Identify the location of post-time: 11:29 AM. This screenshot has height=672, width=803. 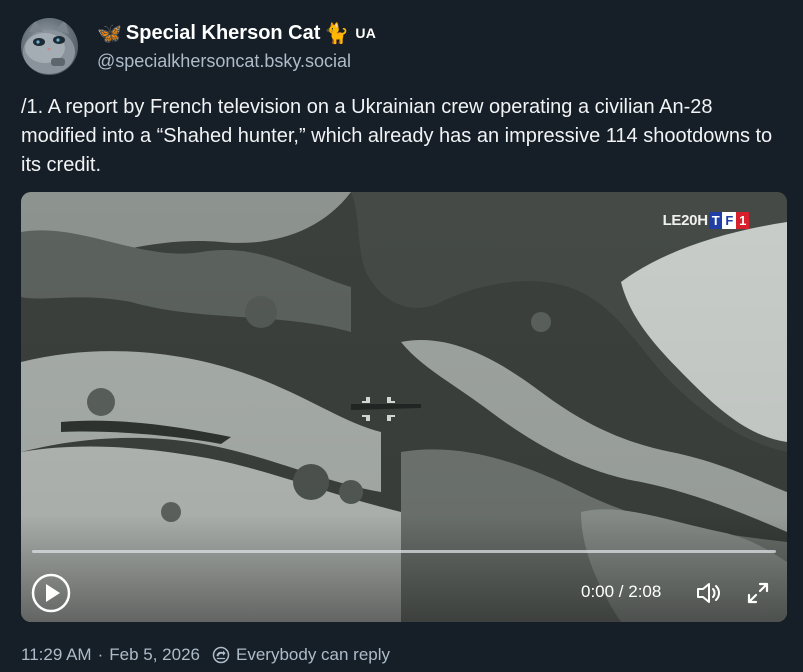
(56, 655).